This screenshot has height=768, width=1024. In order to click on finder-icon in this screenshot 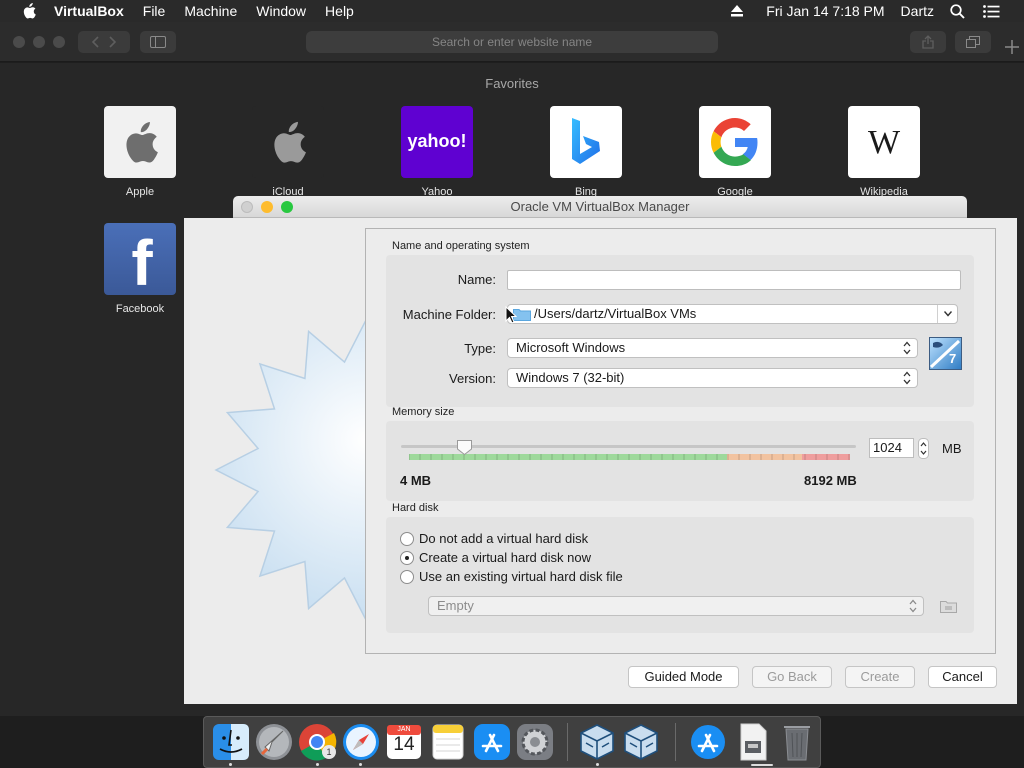, I will do `click(231, 742)`.